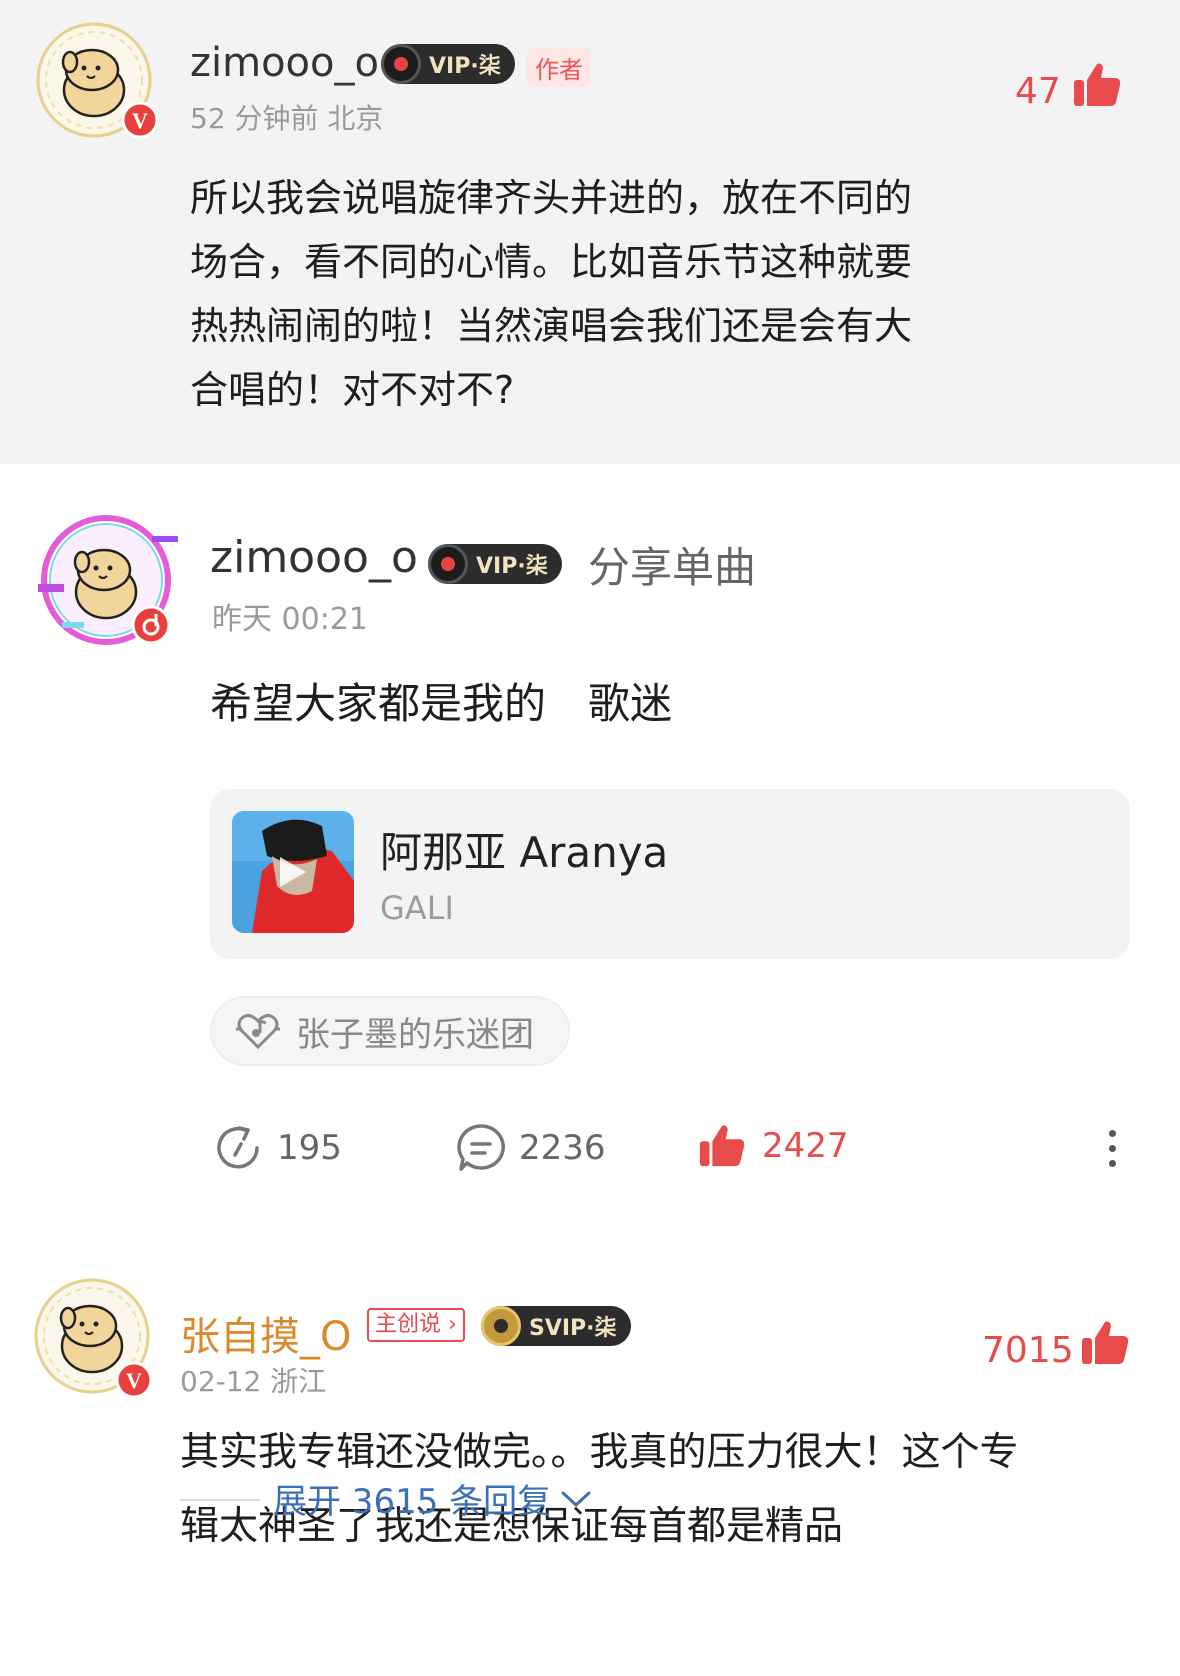 The width and height of the screenshot is (1180, 1676). Describe the element at coordinates (481, 1147) in the screenshot. I see `comment-icon` at that location.